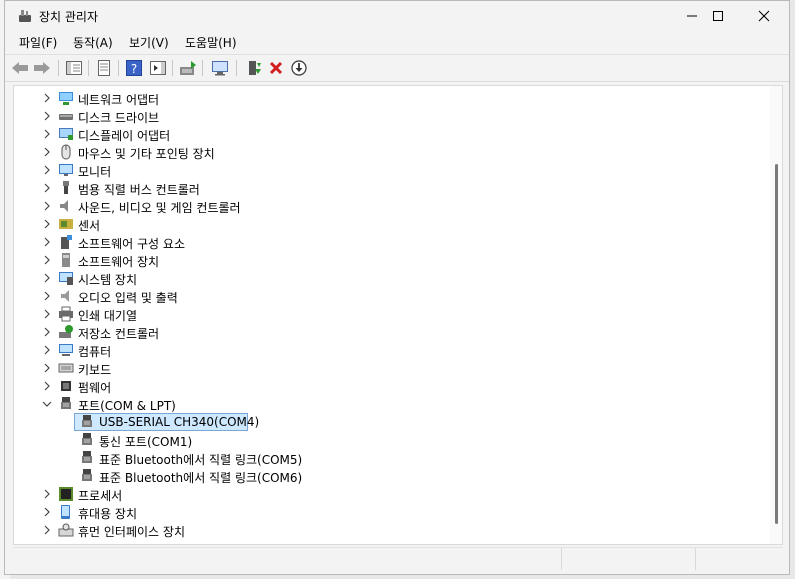 The height and width of the screenshot is (579, 795). What do you see at coordinates (397, 42) in the screenshot?
I see `menu-bar: 파일(F) 동작(A) 보기(V) 도움말(H)` at bounding box center [397, 42].